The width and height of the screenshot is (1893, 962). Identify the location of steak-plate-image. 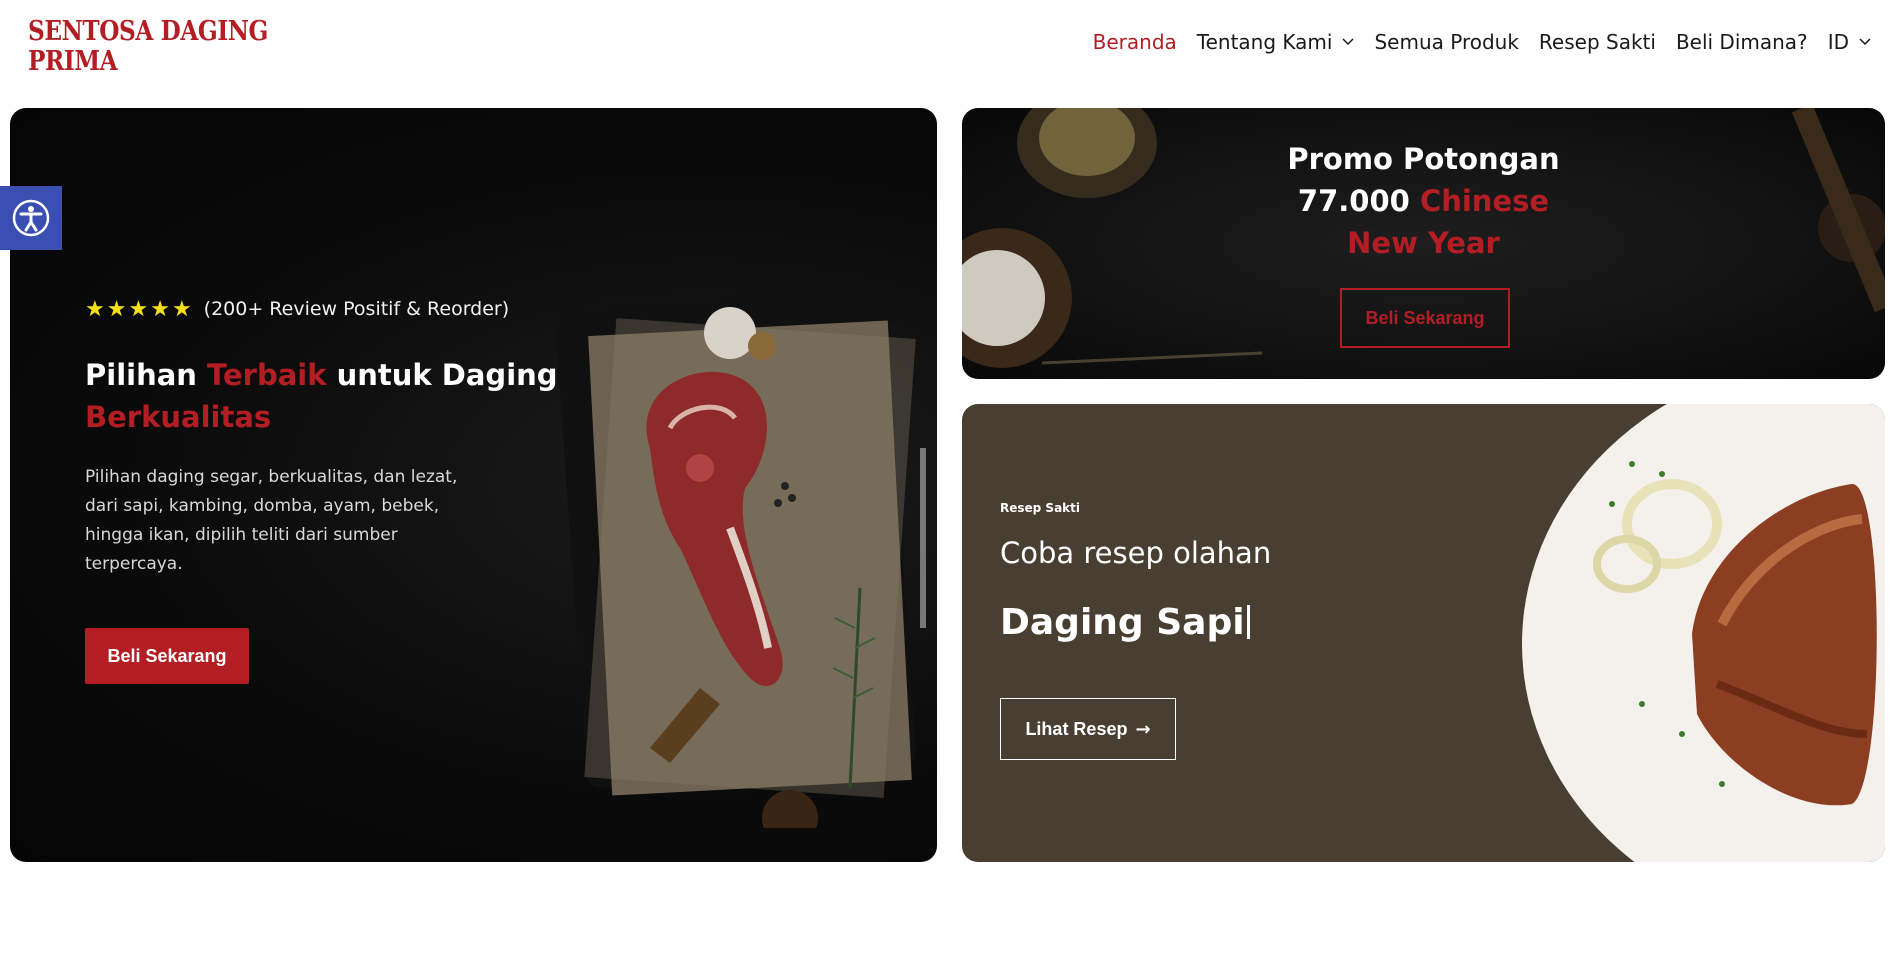
(1703, 633).